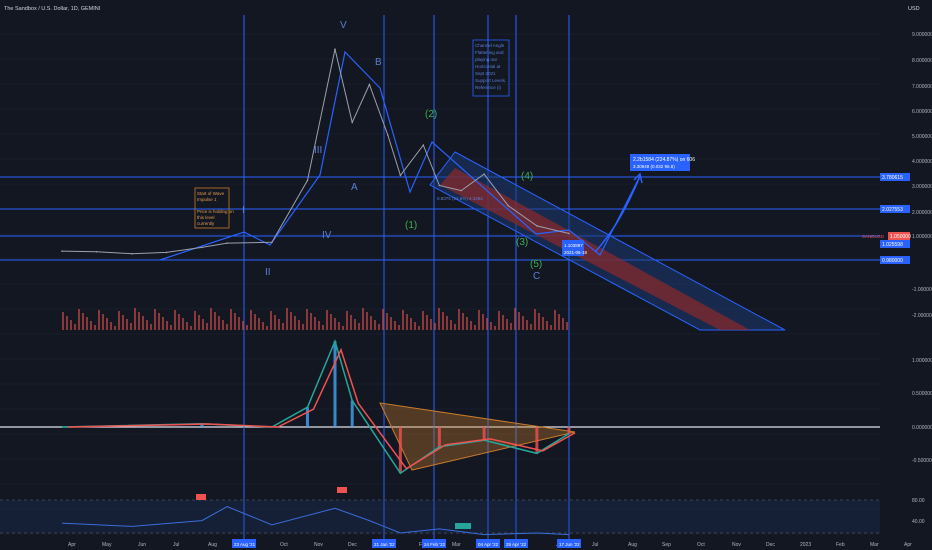  I want to click on current-box-line-0: 1.103897, so click(573, 245).